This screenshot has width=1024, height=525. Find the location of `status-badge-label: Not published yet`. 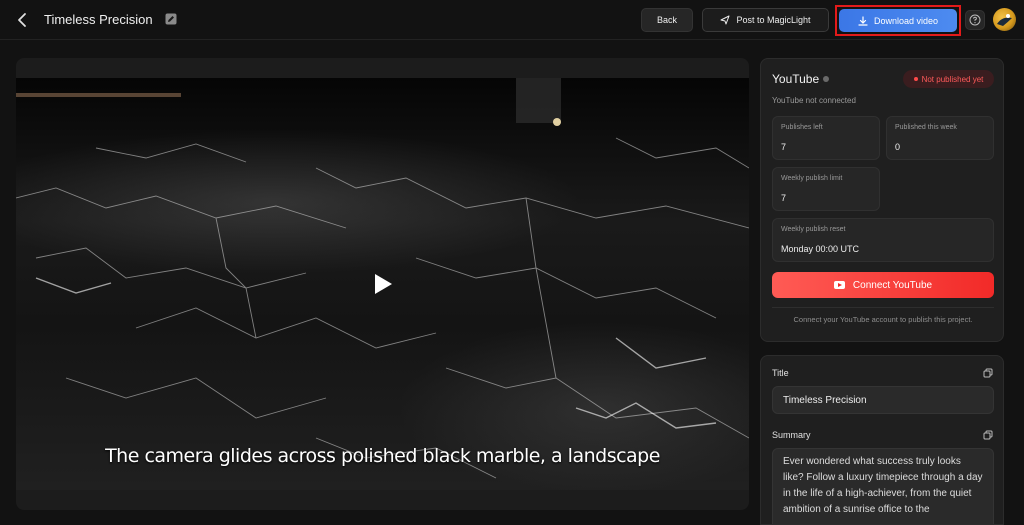

status-badge-label: Not published yet is located at coordinates (952, 79).